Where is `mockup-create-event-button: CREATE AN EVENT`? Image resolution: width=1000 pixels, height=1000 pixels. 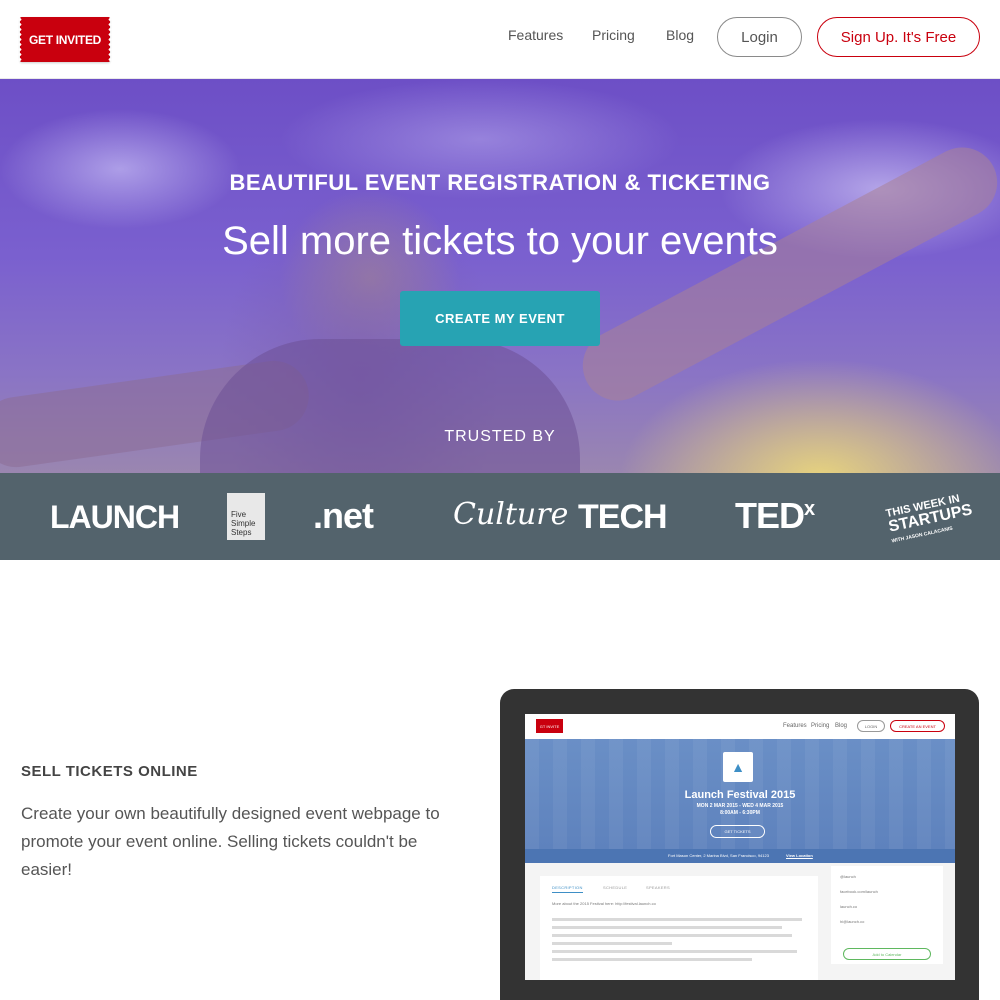 mockup-create-event-button: CREATE AN EVENT is located at coordinates (917, 726).